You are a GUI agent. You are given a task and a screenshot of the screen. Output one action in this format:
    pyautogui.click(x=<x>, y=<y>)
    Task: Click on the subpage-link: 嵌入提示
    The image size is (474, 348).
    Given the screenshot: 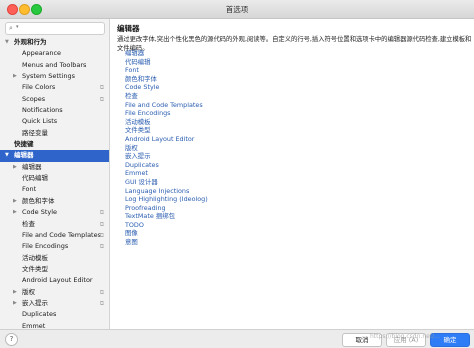 What is the action you would take?
    pyautogui.click(x=166, y=156)
    